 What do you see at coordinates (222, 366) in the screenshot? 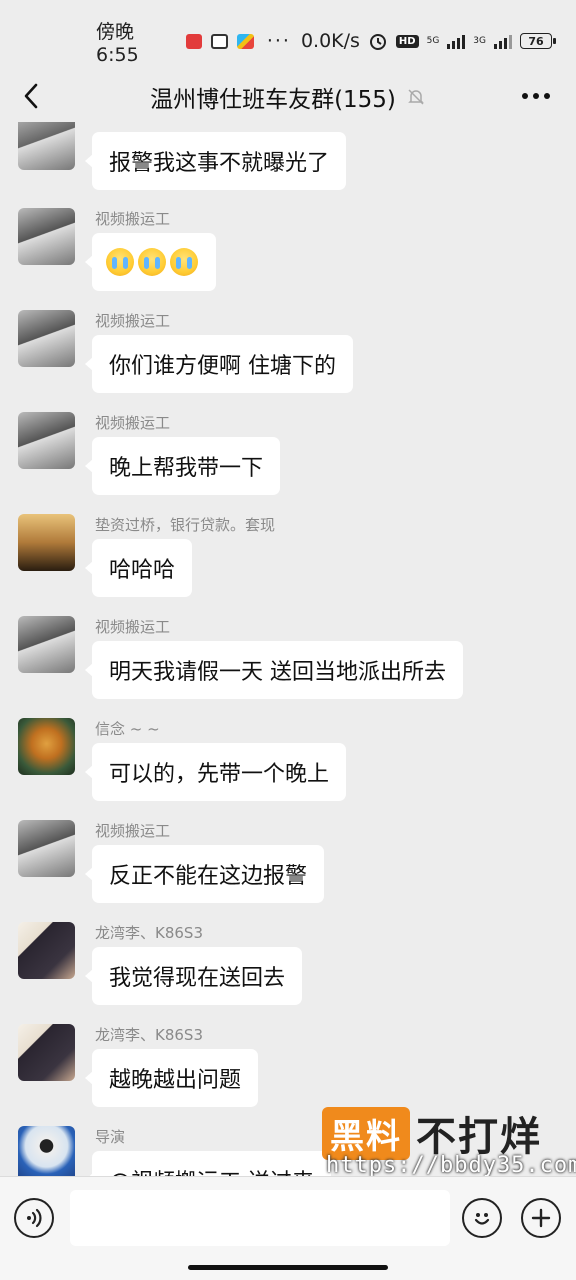
I see `message-text: 你们谁方便啊 住塘下的` at bounding box center [222, 366].